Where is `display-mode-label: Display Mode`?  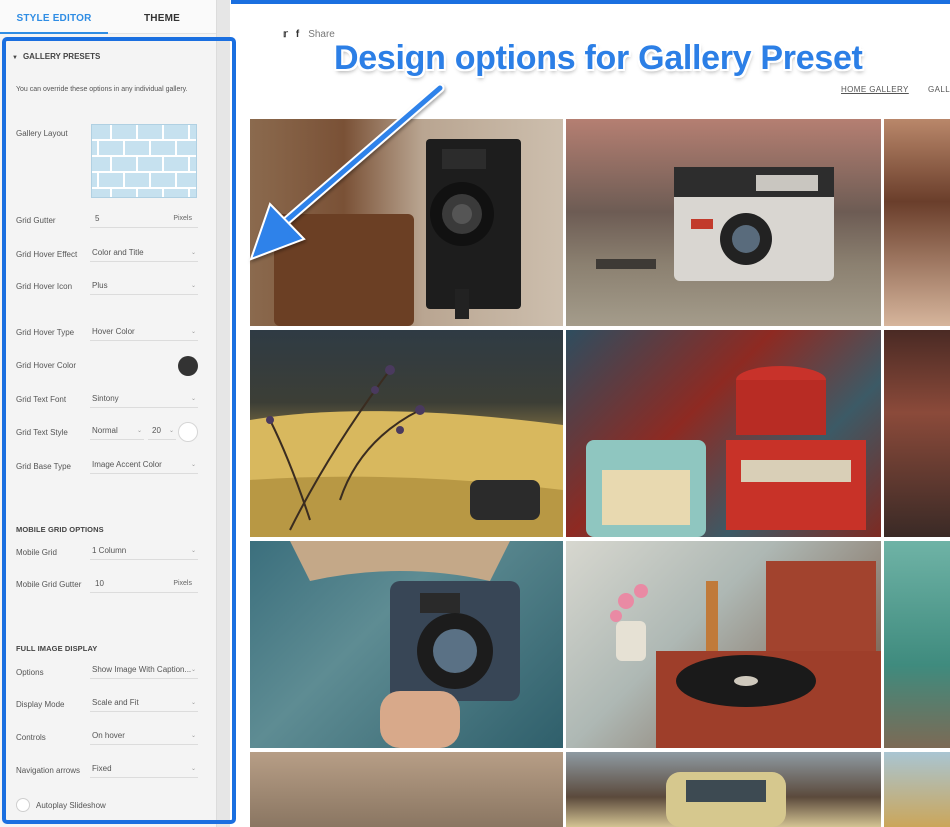 display-mode-label: Display Mode is located at coordinates (40, 704).